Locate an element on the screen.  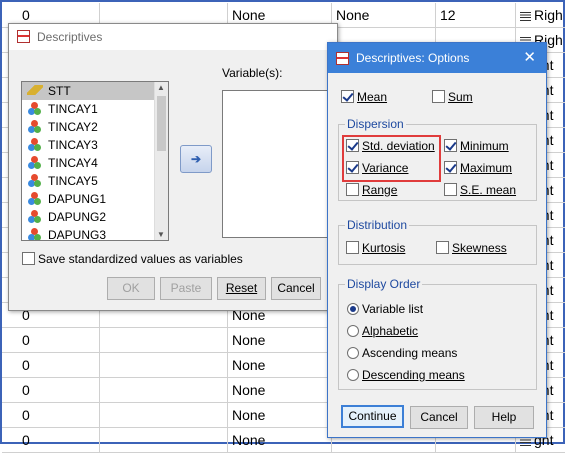
sum-checkbox is located at coordinates (438, 97).